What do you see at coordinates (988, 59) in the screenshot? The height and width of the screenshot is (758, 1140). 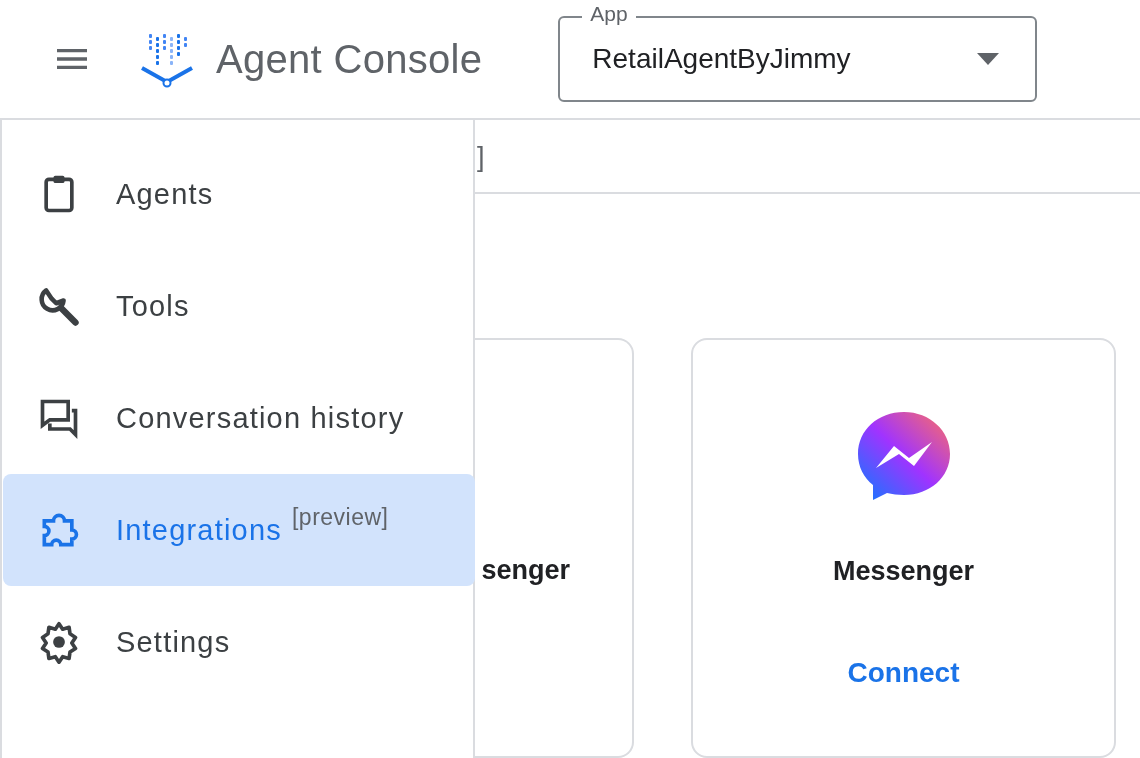 I see `caret-icon` at bounding box center [988, 59].